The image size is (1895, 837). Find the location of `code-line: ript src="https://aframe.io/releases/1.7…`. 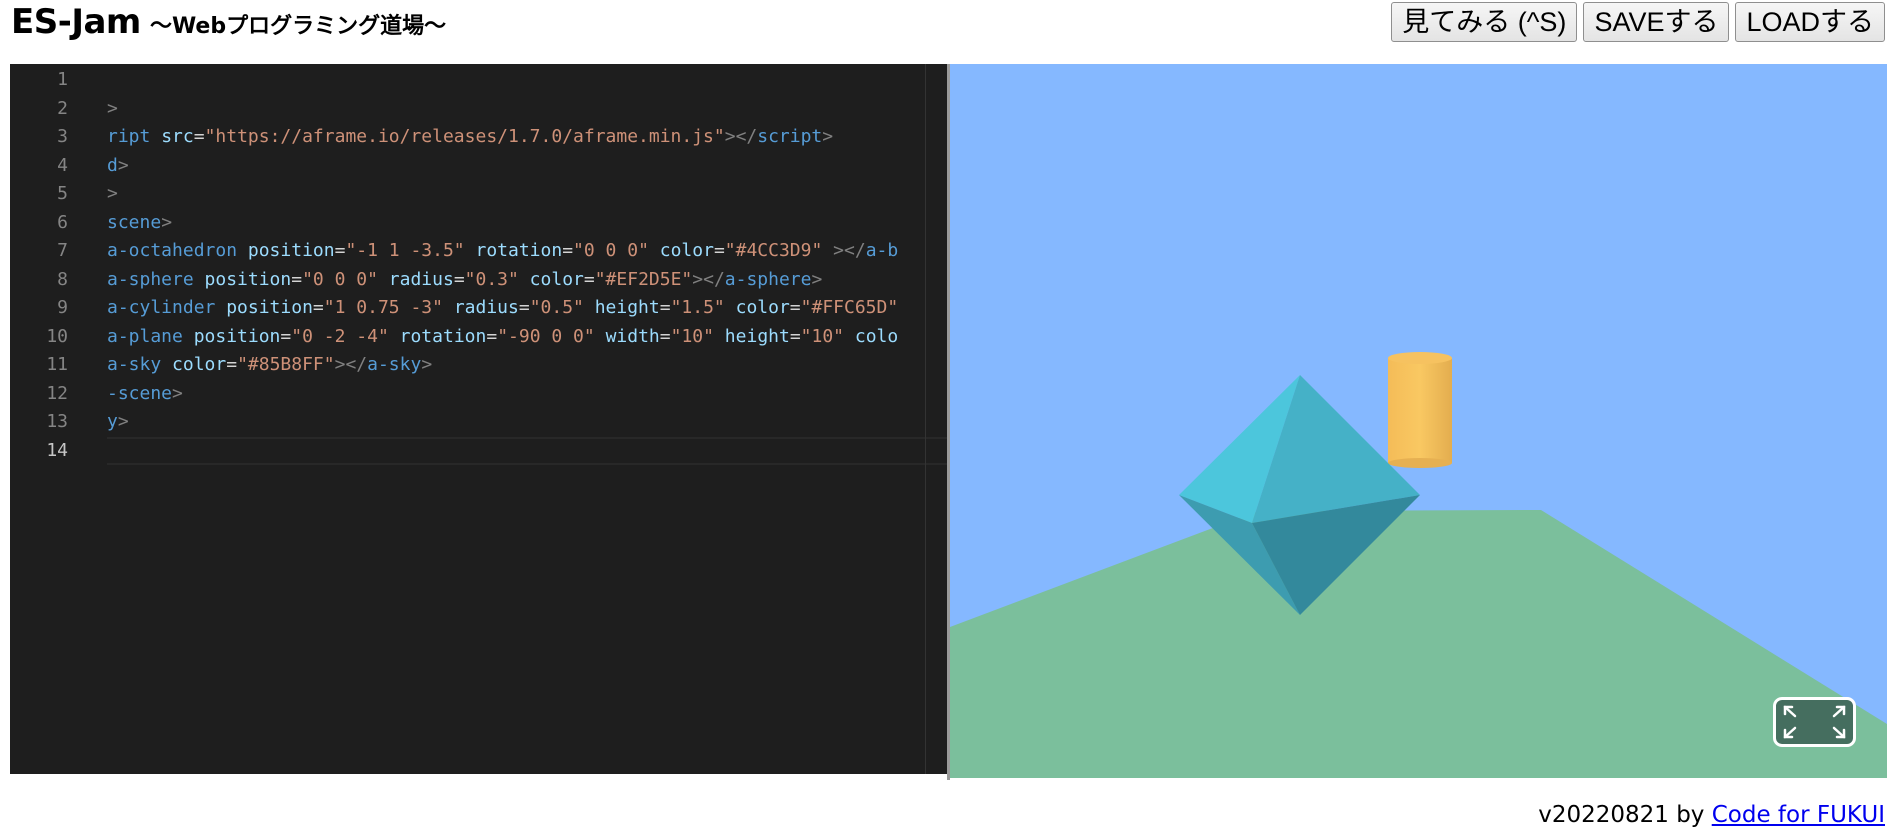

code-line: ript src="https://aframe.io/releases/1.7… is located at coordinates (470, 137).